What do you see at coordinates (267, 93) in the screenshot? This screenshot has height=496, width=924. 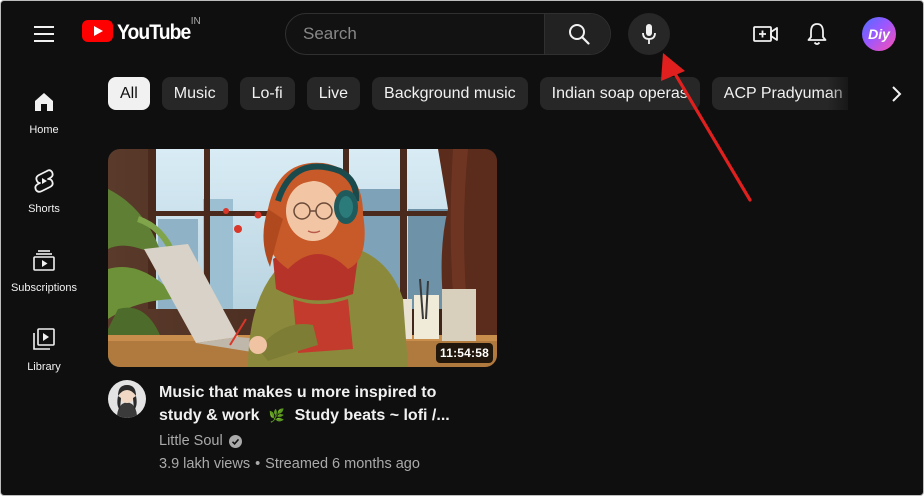 I see `chip-lofi: Lo-fi` at bounding box center [267, 93].